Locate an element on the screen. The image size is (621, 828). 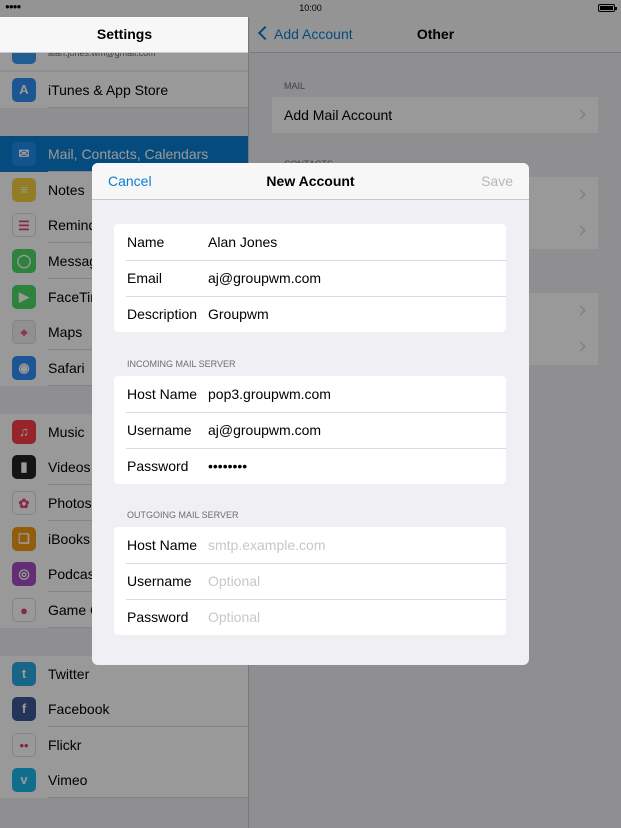
outgoing-password-field is located at coordinates (353, 617).